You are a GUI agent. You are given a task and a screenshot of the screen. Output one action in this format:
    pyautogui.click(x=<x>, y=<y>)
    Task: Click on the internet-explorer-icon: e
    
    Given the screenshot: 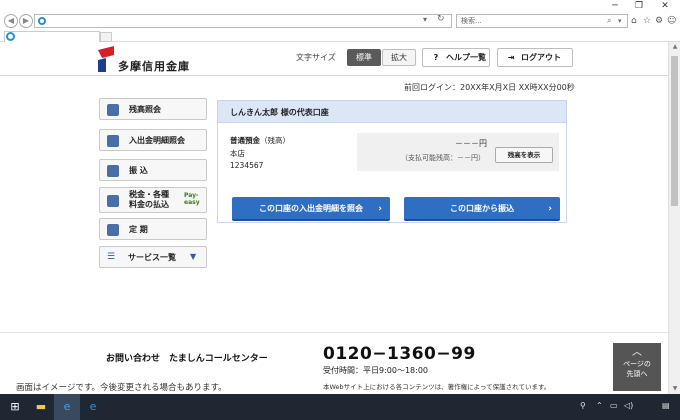 What is the action you would take?
    pyautogui.click(x=67, y=407)
    